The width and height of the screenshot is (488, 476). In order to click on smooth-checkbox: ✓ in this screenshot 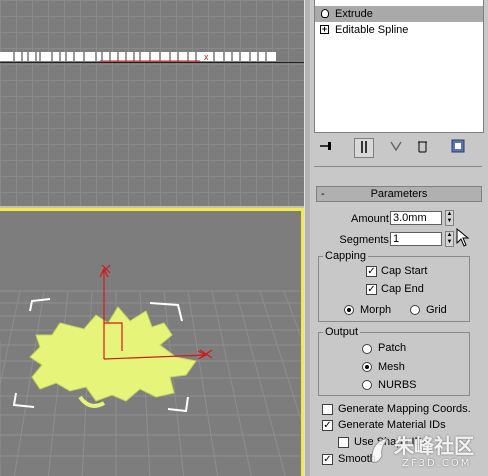, I will do `click(327, 459)`.